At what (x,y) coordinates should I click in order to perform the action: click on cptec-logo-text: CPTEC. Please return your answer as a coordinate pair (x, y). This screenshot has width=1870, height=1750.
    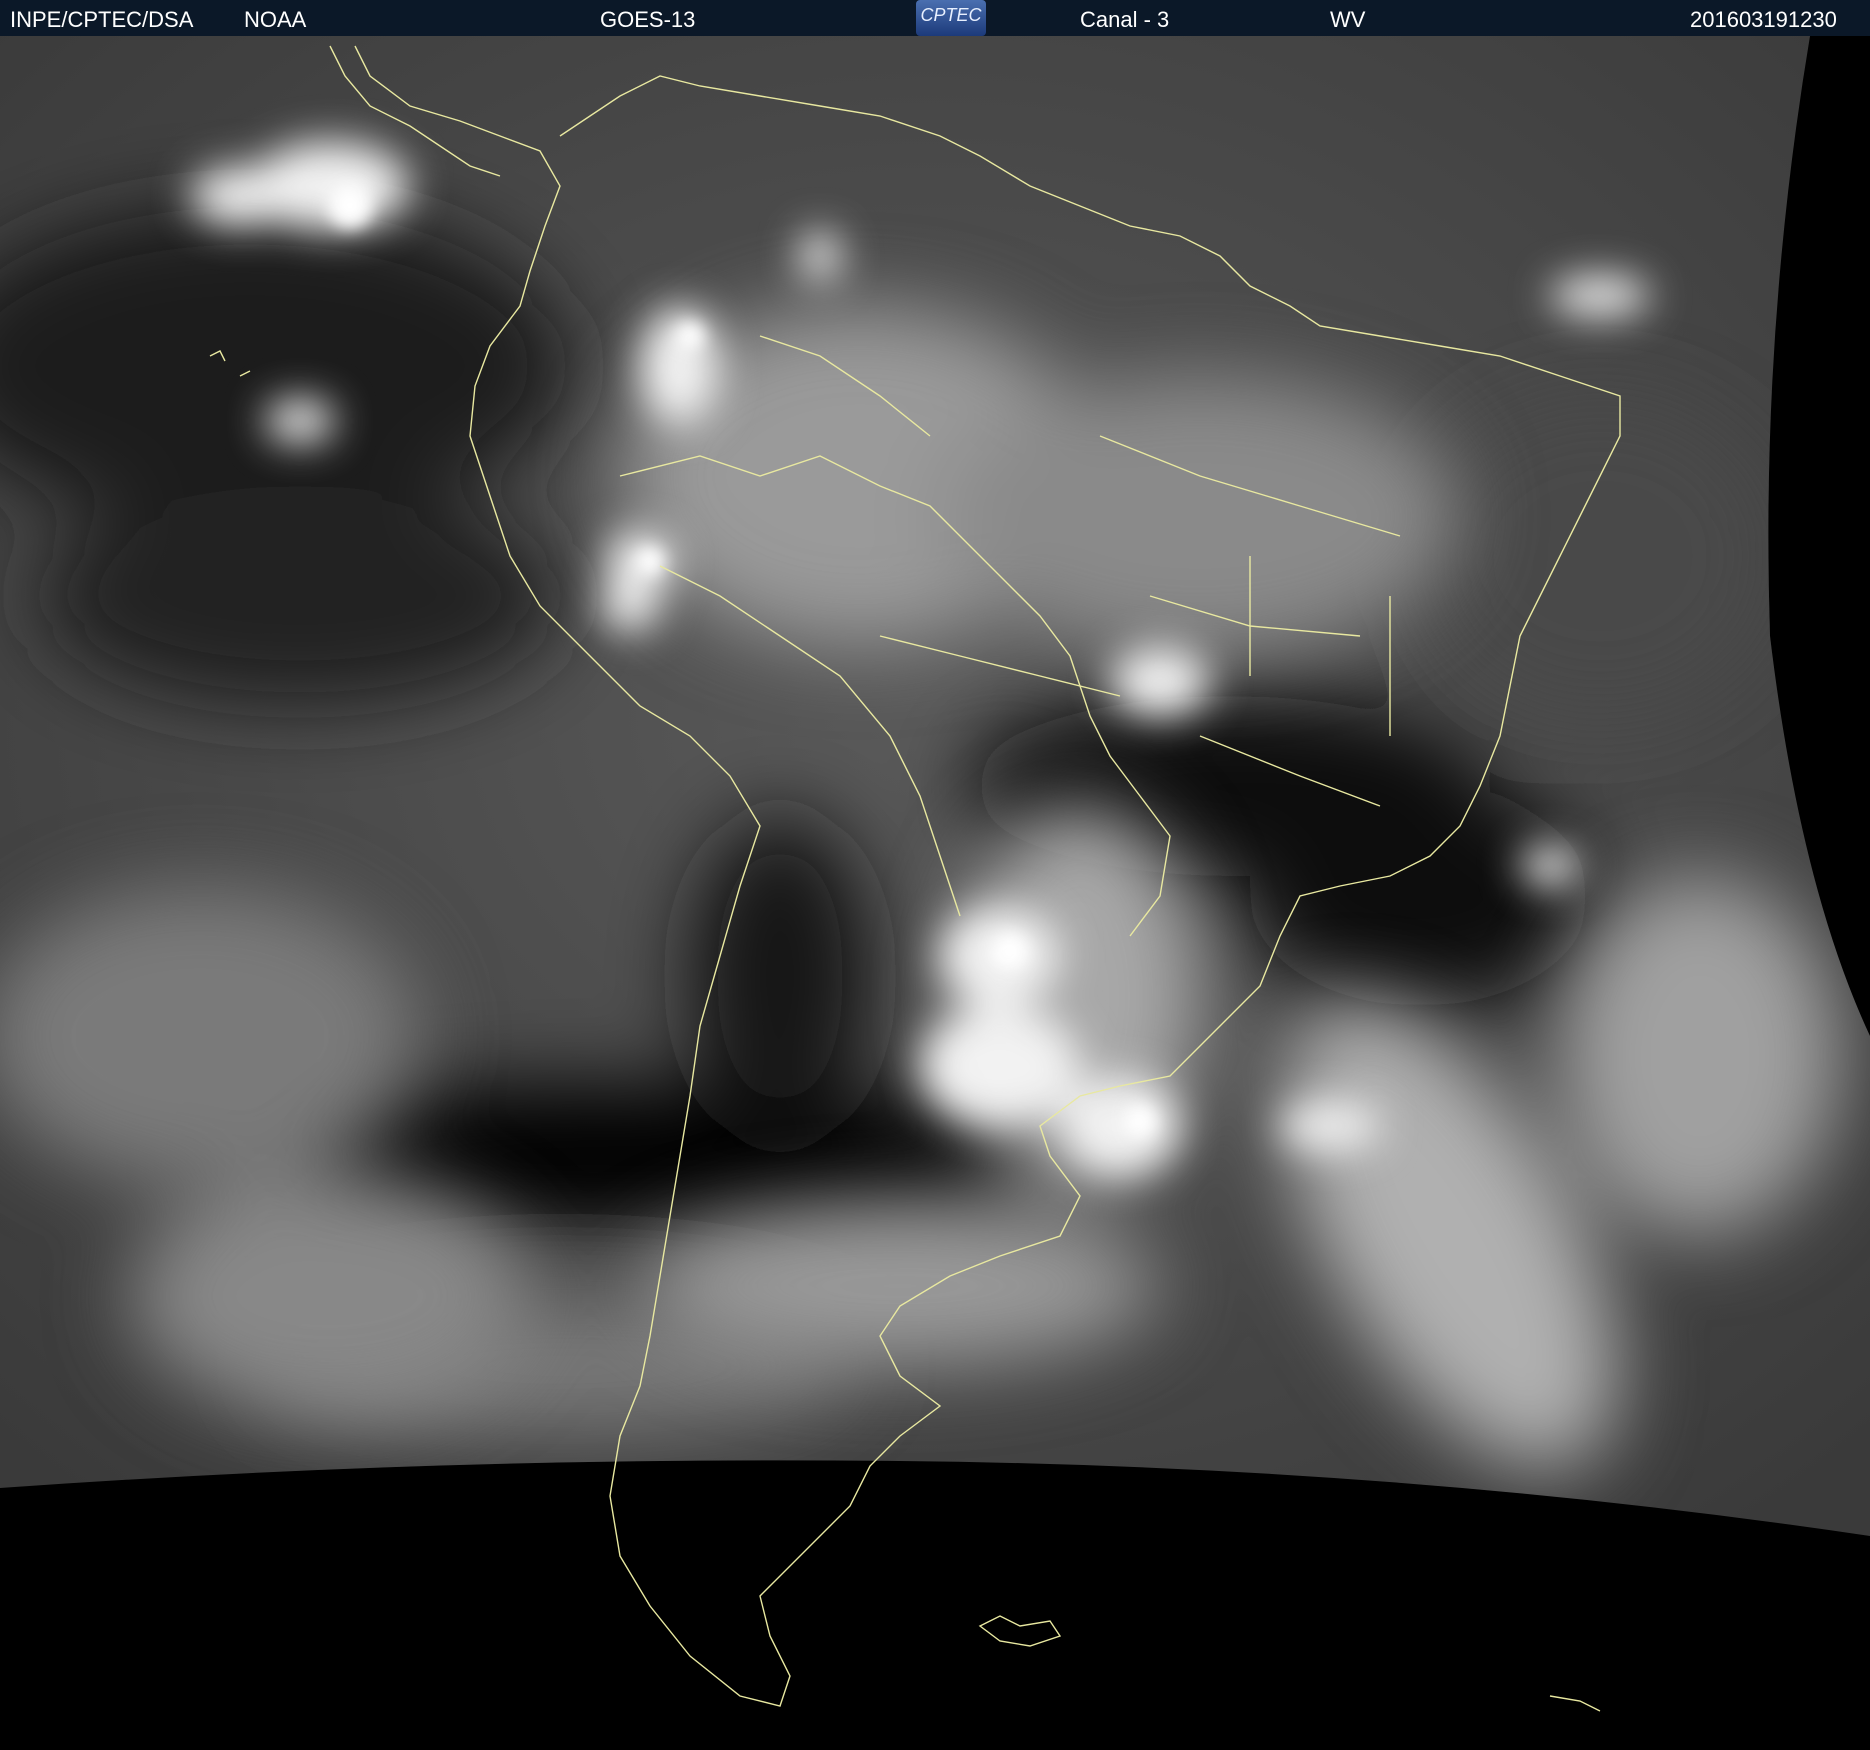
    Looking at the image, I should click on (951, 15).